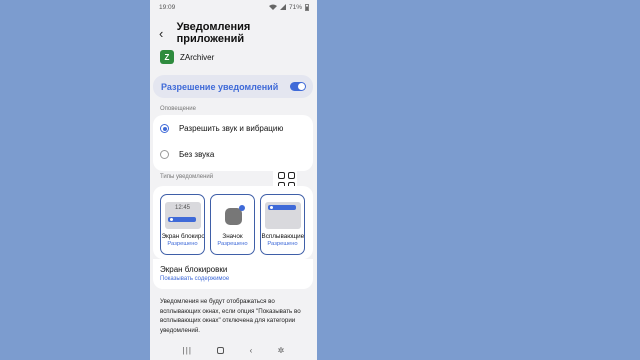 Image resolution: width=640 pixels, height=360 pixels. Describe the element at coordinates (164, 154) in the screenshot. I see `radio-button-unchecked` at that location.